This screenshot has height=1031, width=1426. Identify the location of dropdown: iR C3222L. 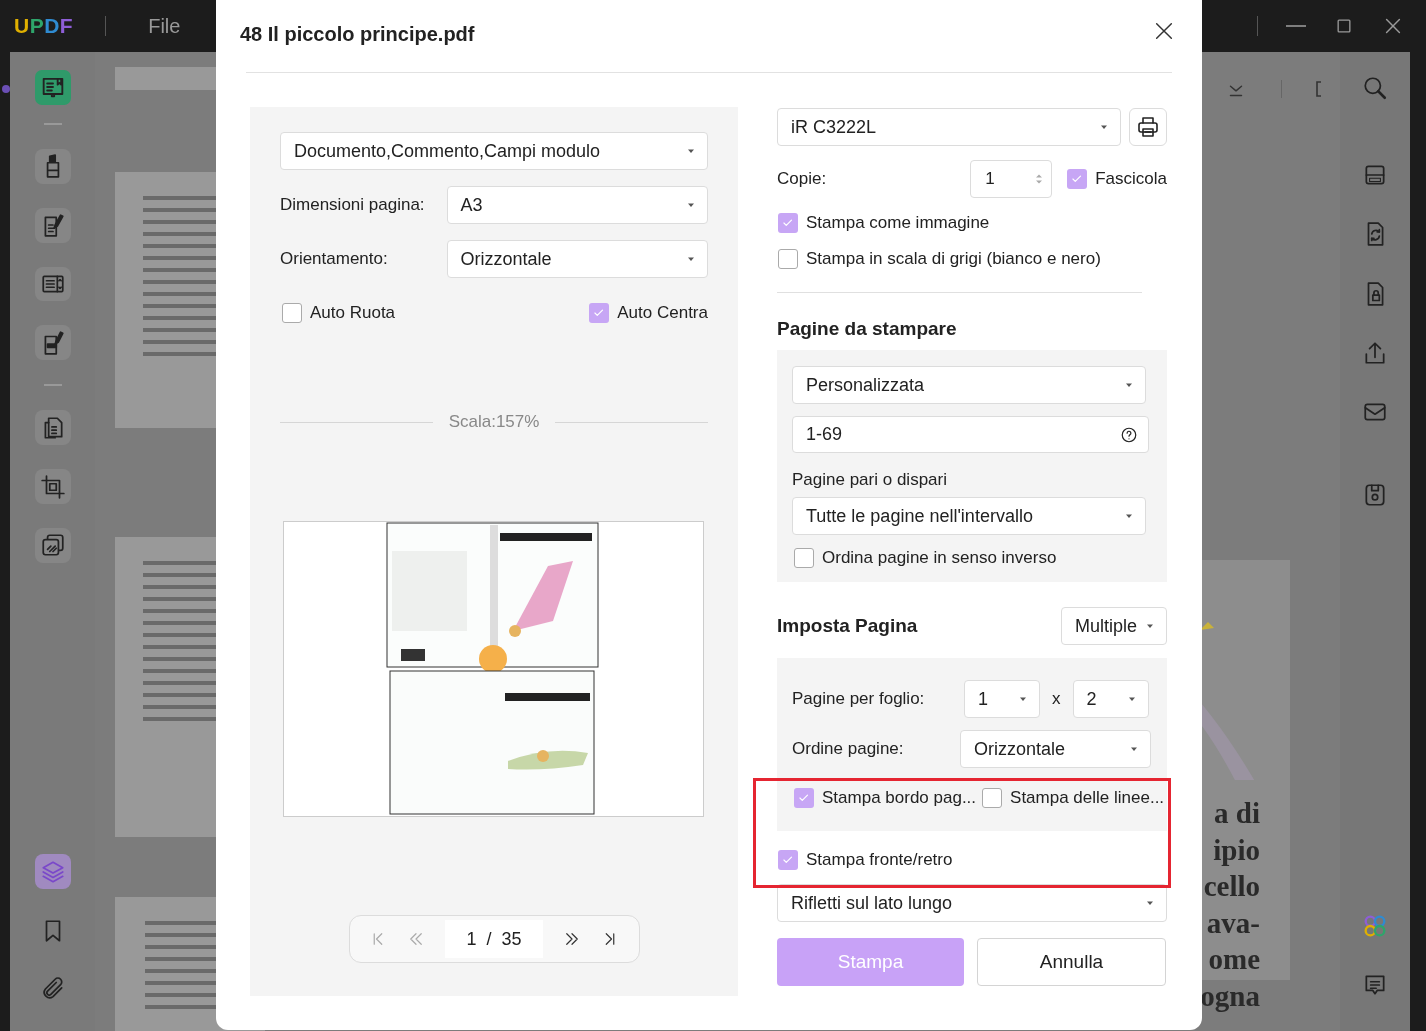
(949, 127).